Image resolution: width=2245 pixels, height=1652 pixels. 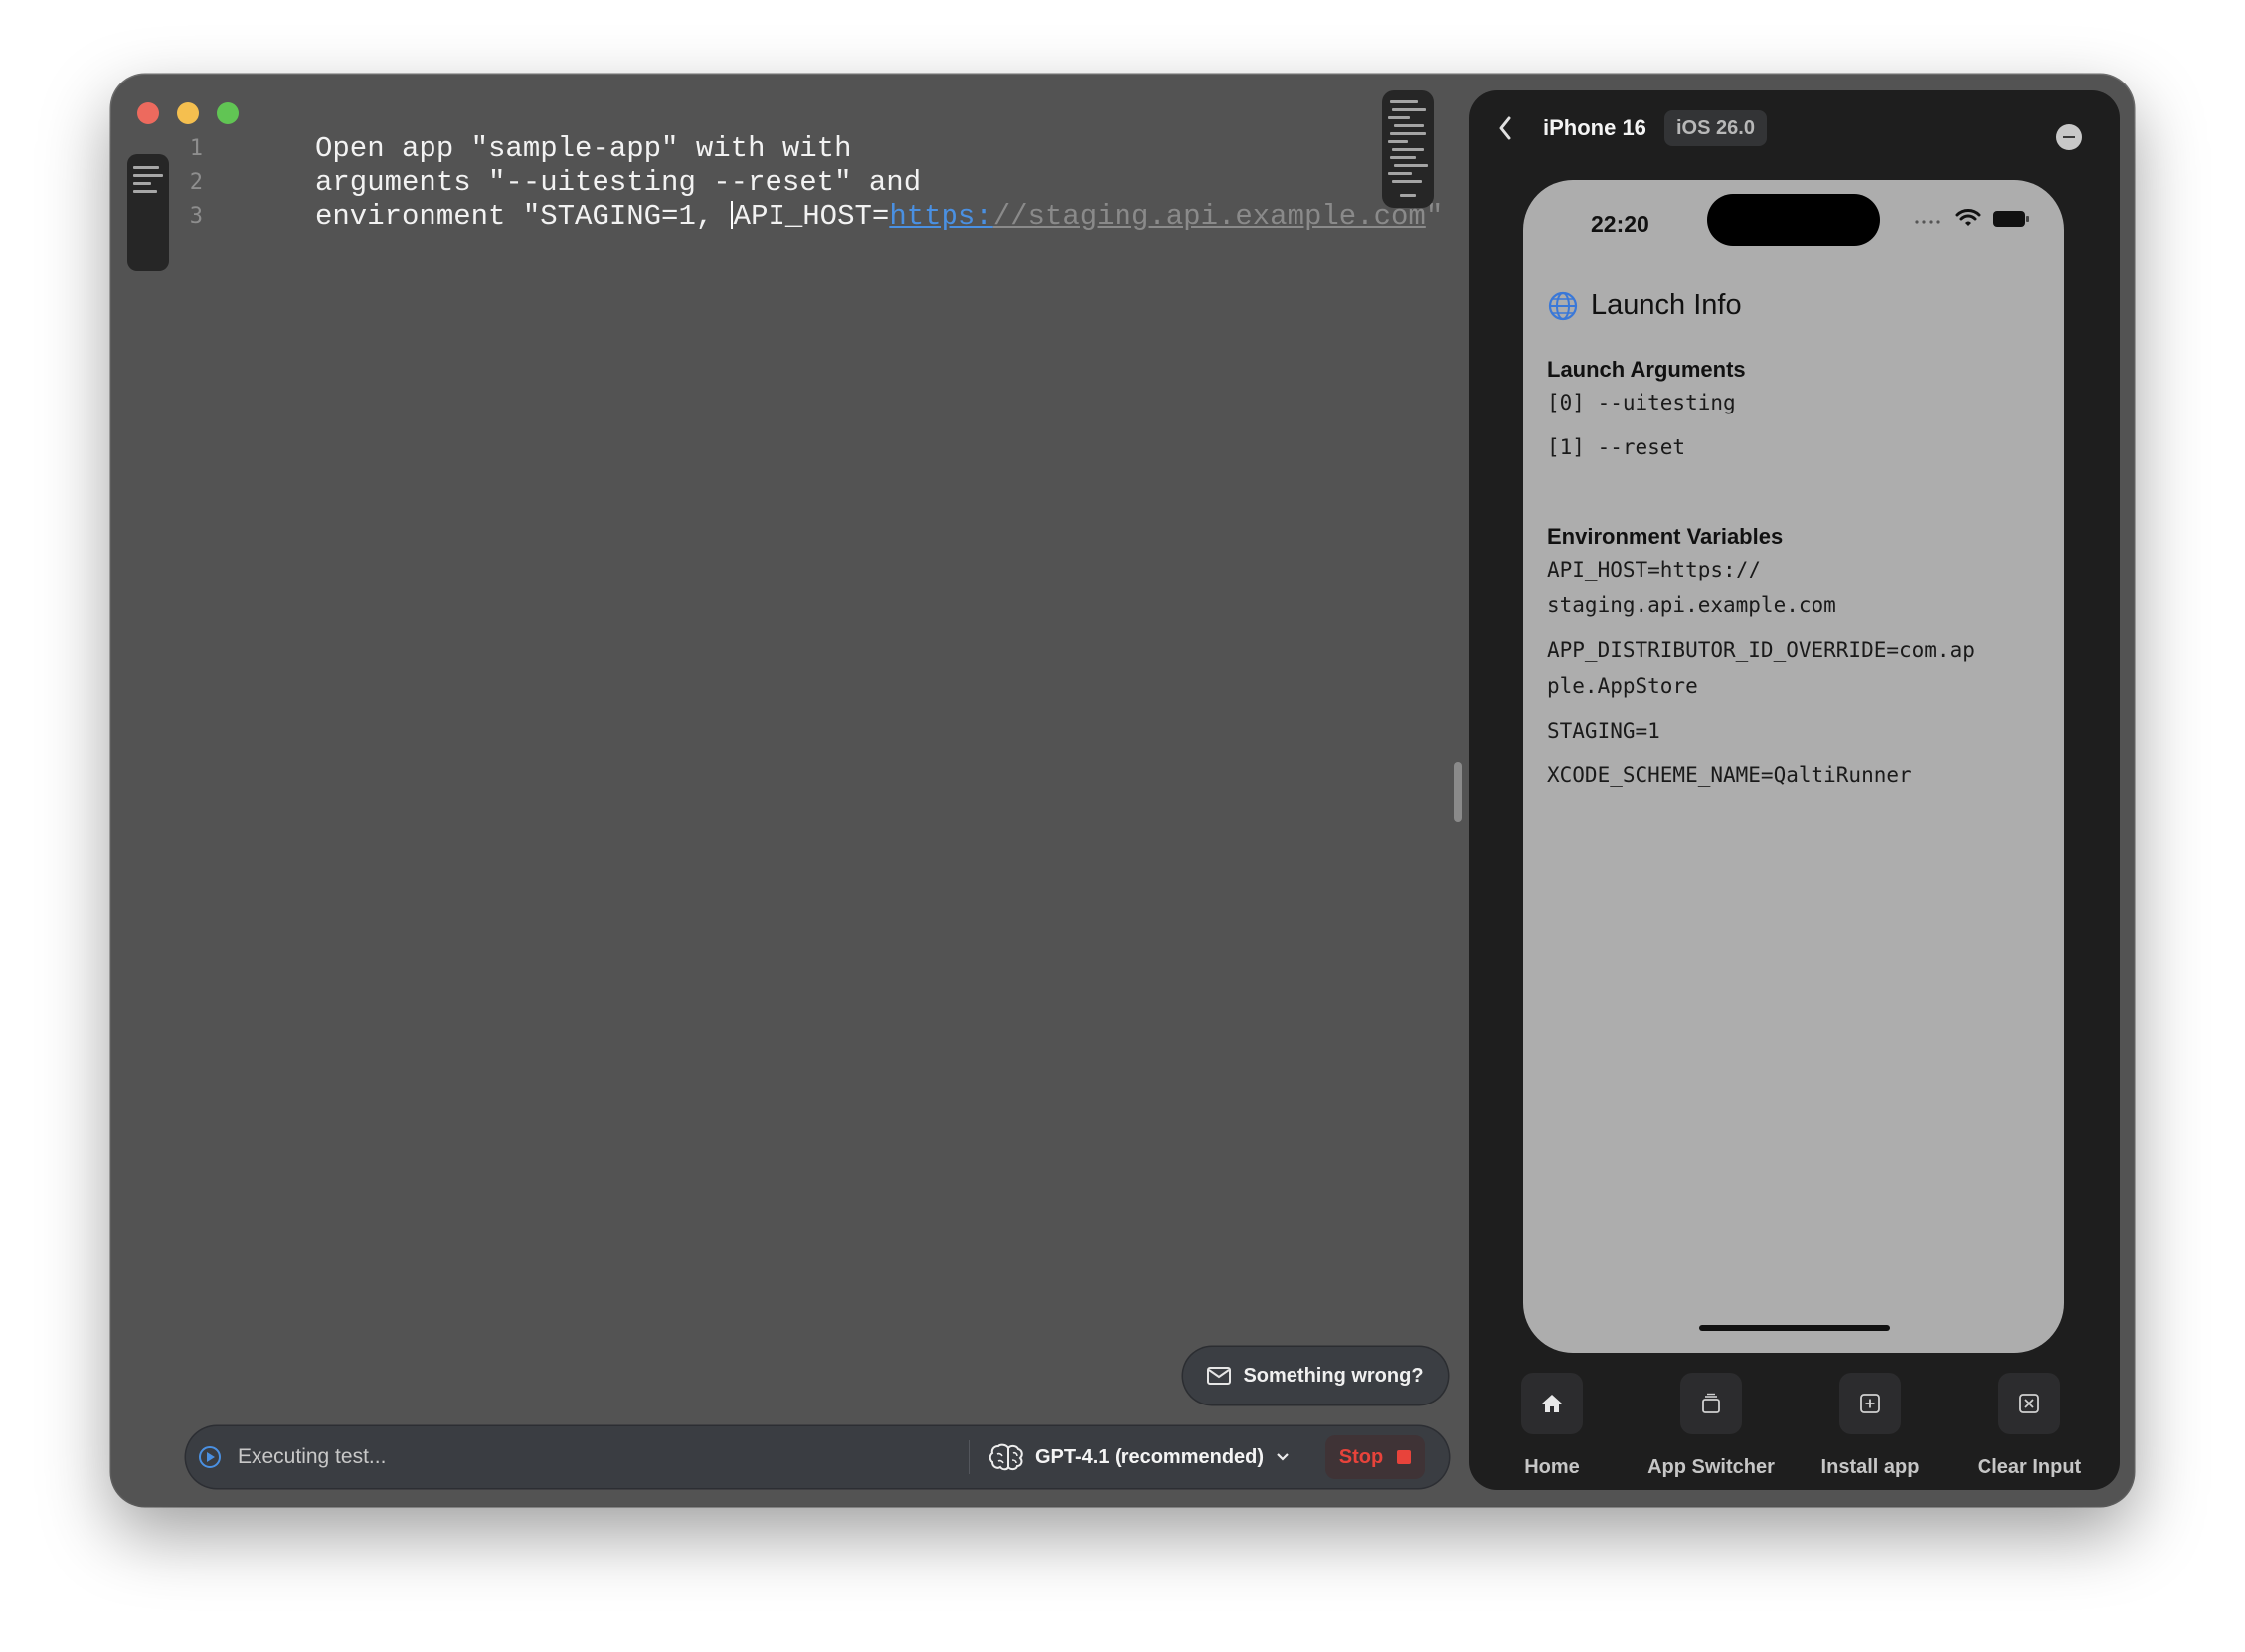 I want to click on status-bar-time: 22:20, so click(x=1620, y=224).